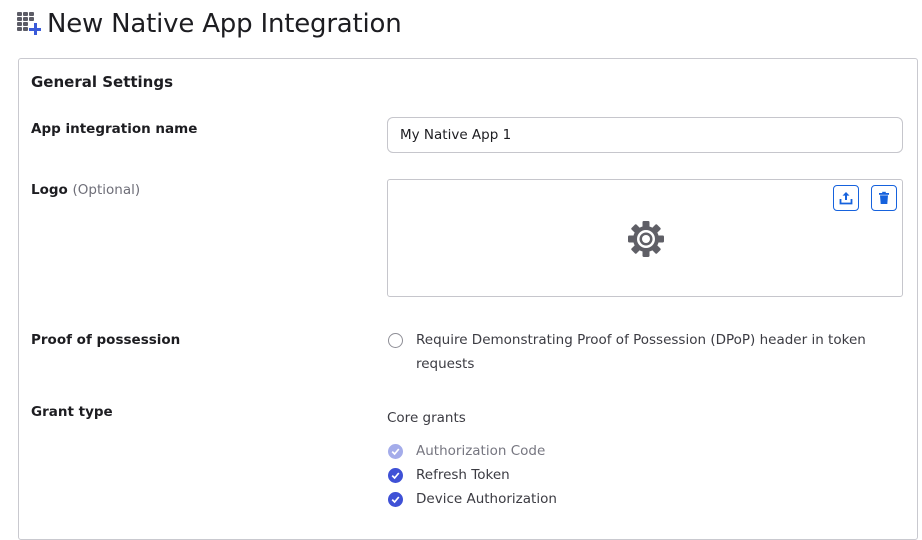 The height and width of the screenshot is (540, 922). What do you see at coordinates (395, 340) in the screenshot?
I see `dpop-checkbox` at bounding box center [395, 340].